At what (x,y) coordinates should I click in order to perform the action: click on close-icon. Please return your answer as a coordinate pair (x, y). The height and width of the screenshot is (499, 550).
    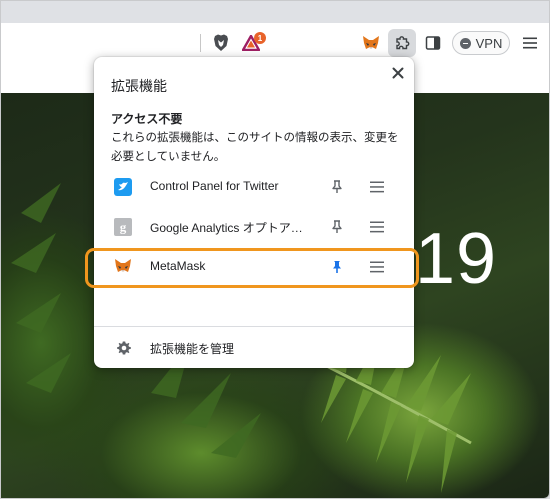
    Looking at the image, I should click on (398, 73).